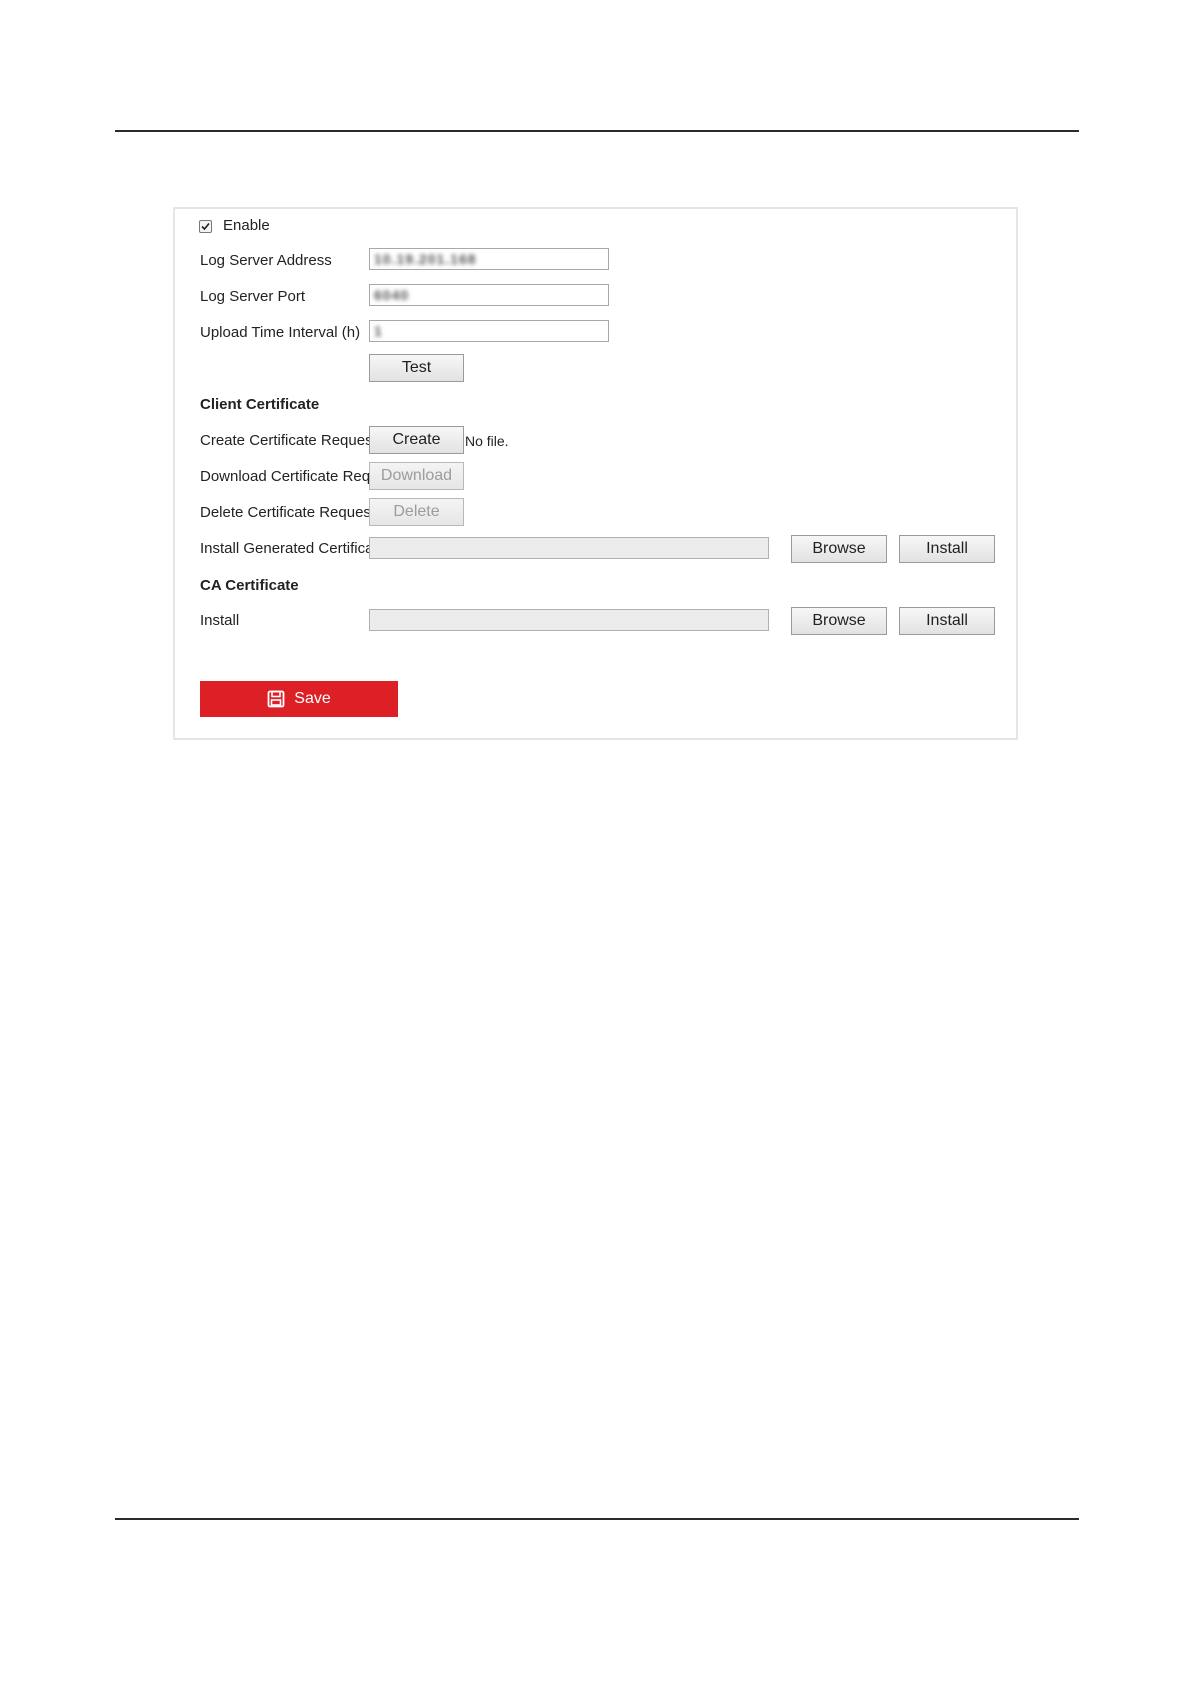 The width and height of the screenshot is (1181, 1685). Describe the element at coordinates (839, 549) in the screenshot. I see `client-browse-button: Browse` at that location.